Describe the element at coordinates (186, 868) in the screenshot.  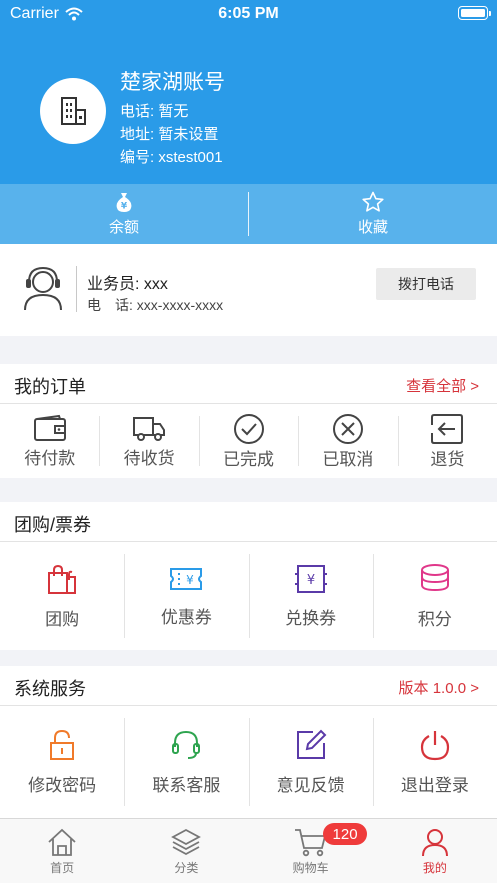
I see `tabbar-category-label: 分类` at that location.